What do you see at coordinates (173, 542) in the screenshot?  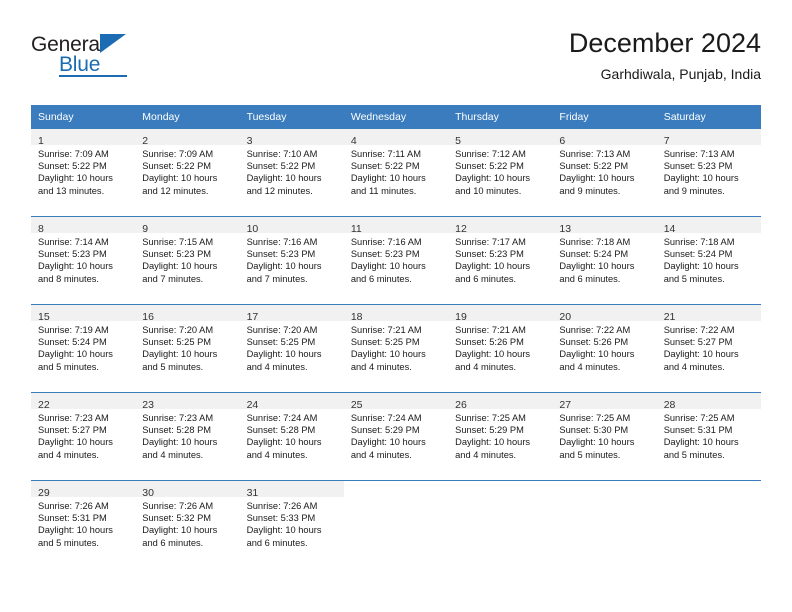 I see `daylight-text-line2: and 6 minutes.` at bounding box center [173, 542].